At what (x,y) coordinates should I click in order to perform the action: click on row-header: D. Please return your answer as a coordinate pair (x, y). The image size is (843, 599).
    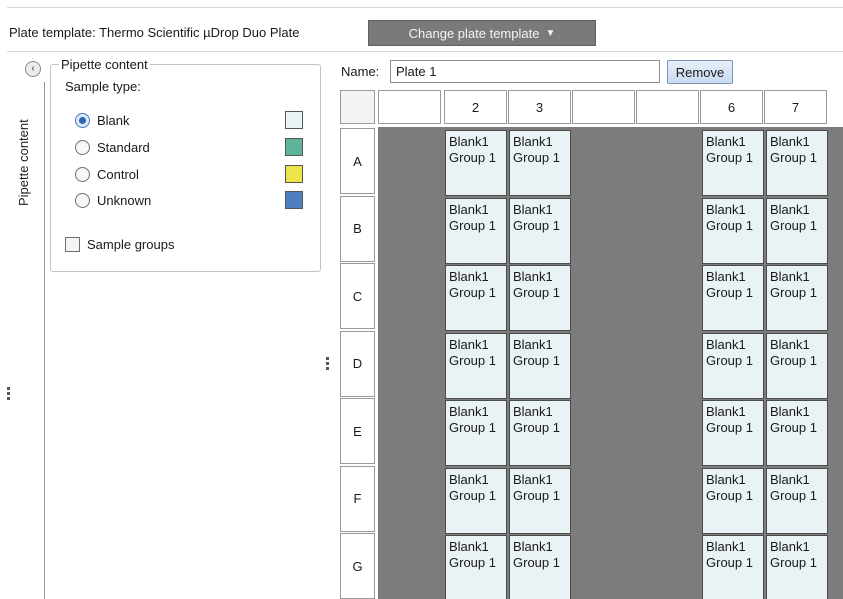
    Looking at the image, I should click on (357, 363).